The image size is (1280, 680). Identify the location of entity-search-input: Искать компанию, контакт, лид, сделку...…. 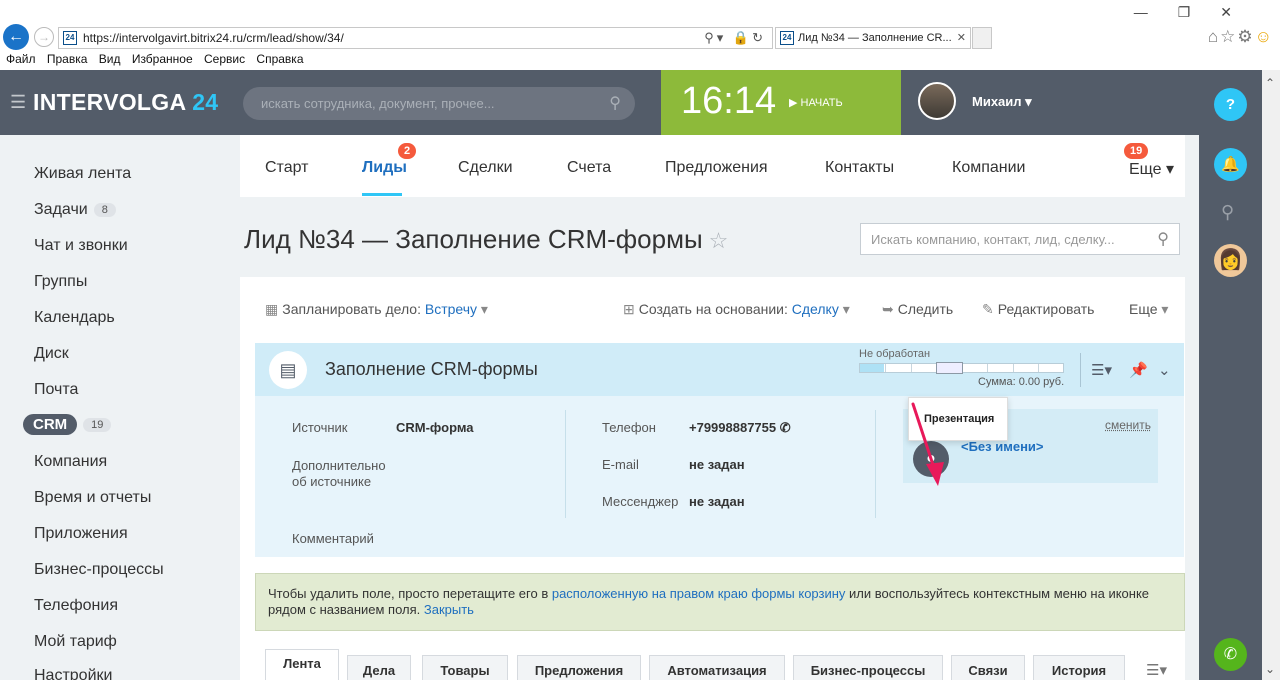
(1020, 239).